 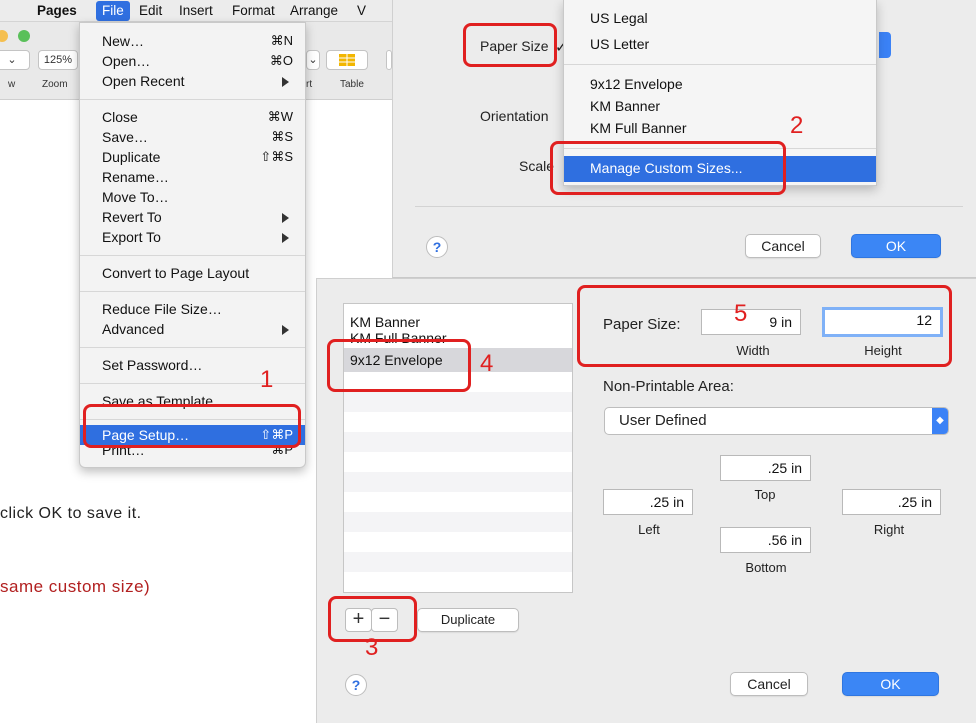 I want to click on menu-item-close: Close ⌘W, so click(x=192, y=117).